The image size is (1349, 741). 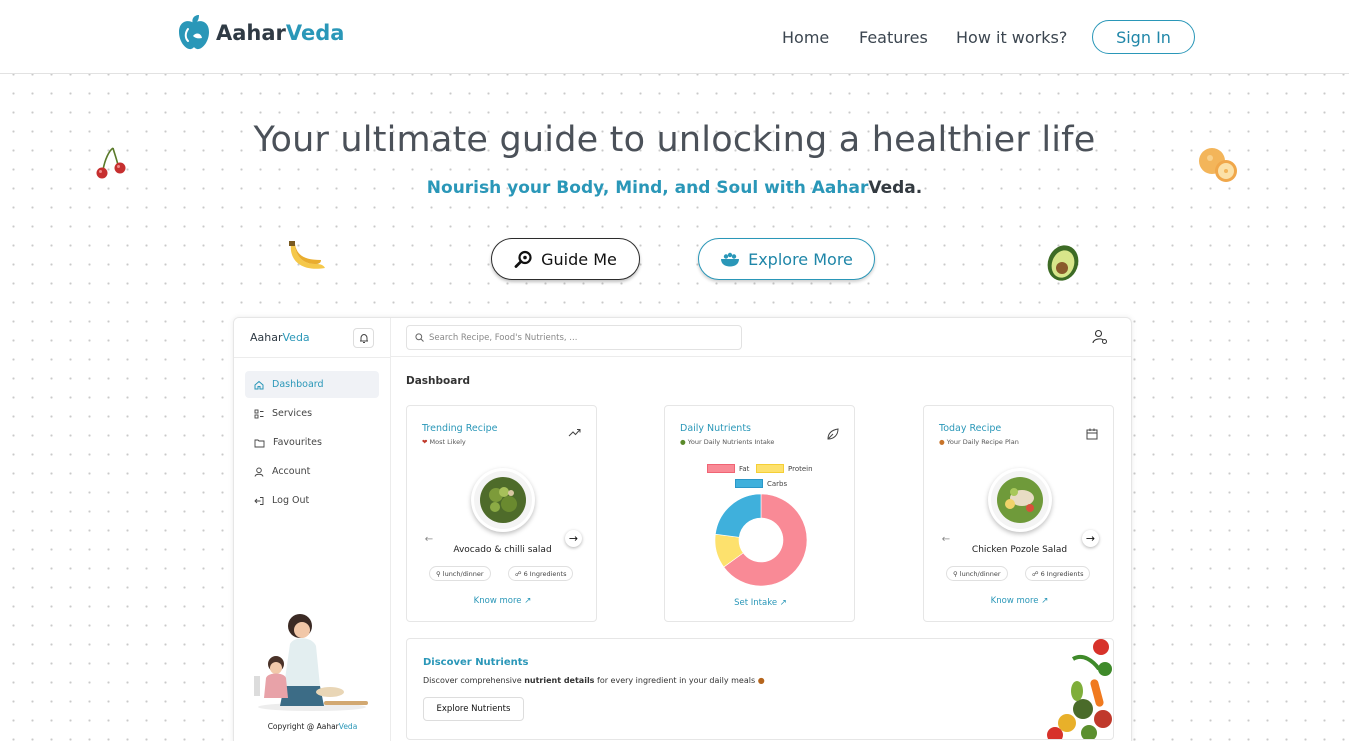 I want to click on sidebar-item-favourites: Favourites, so click(x=312, y=442).